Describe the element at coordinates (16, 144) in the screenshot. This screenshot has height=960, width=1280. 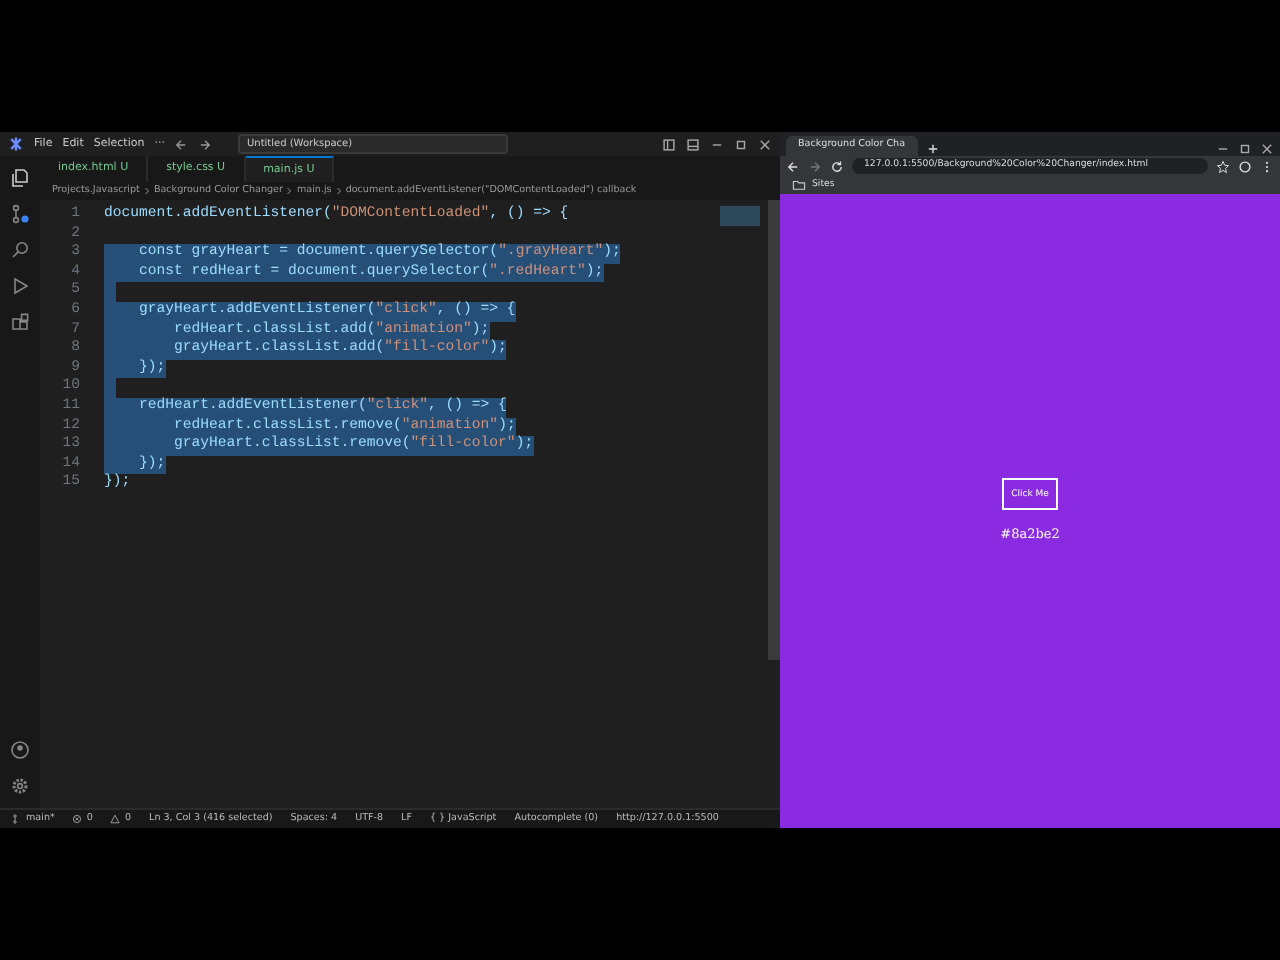
I see `app-logo-icon` at that location.